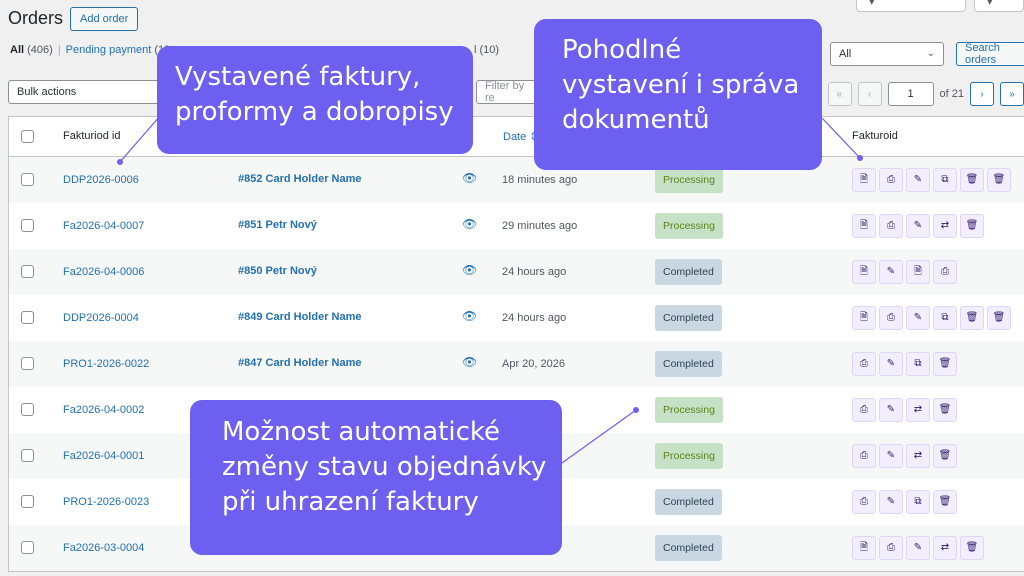 Image resolution: width=1024 pixels, height=576 pixels. I want to click on invoice-id-link: PRO1-2026-0022, so click(106, 364).